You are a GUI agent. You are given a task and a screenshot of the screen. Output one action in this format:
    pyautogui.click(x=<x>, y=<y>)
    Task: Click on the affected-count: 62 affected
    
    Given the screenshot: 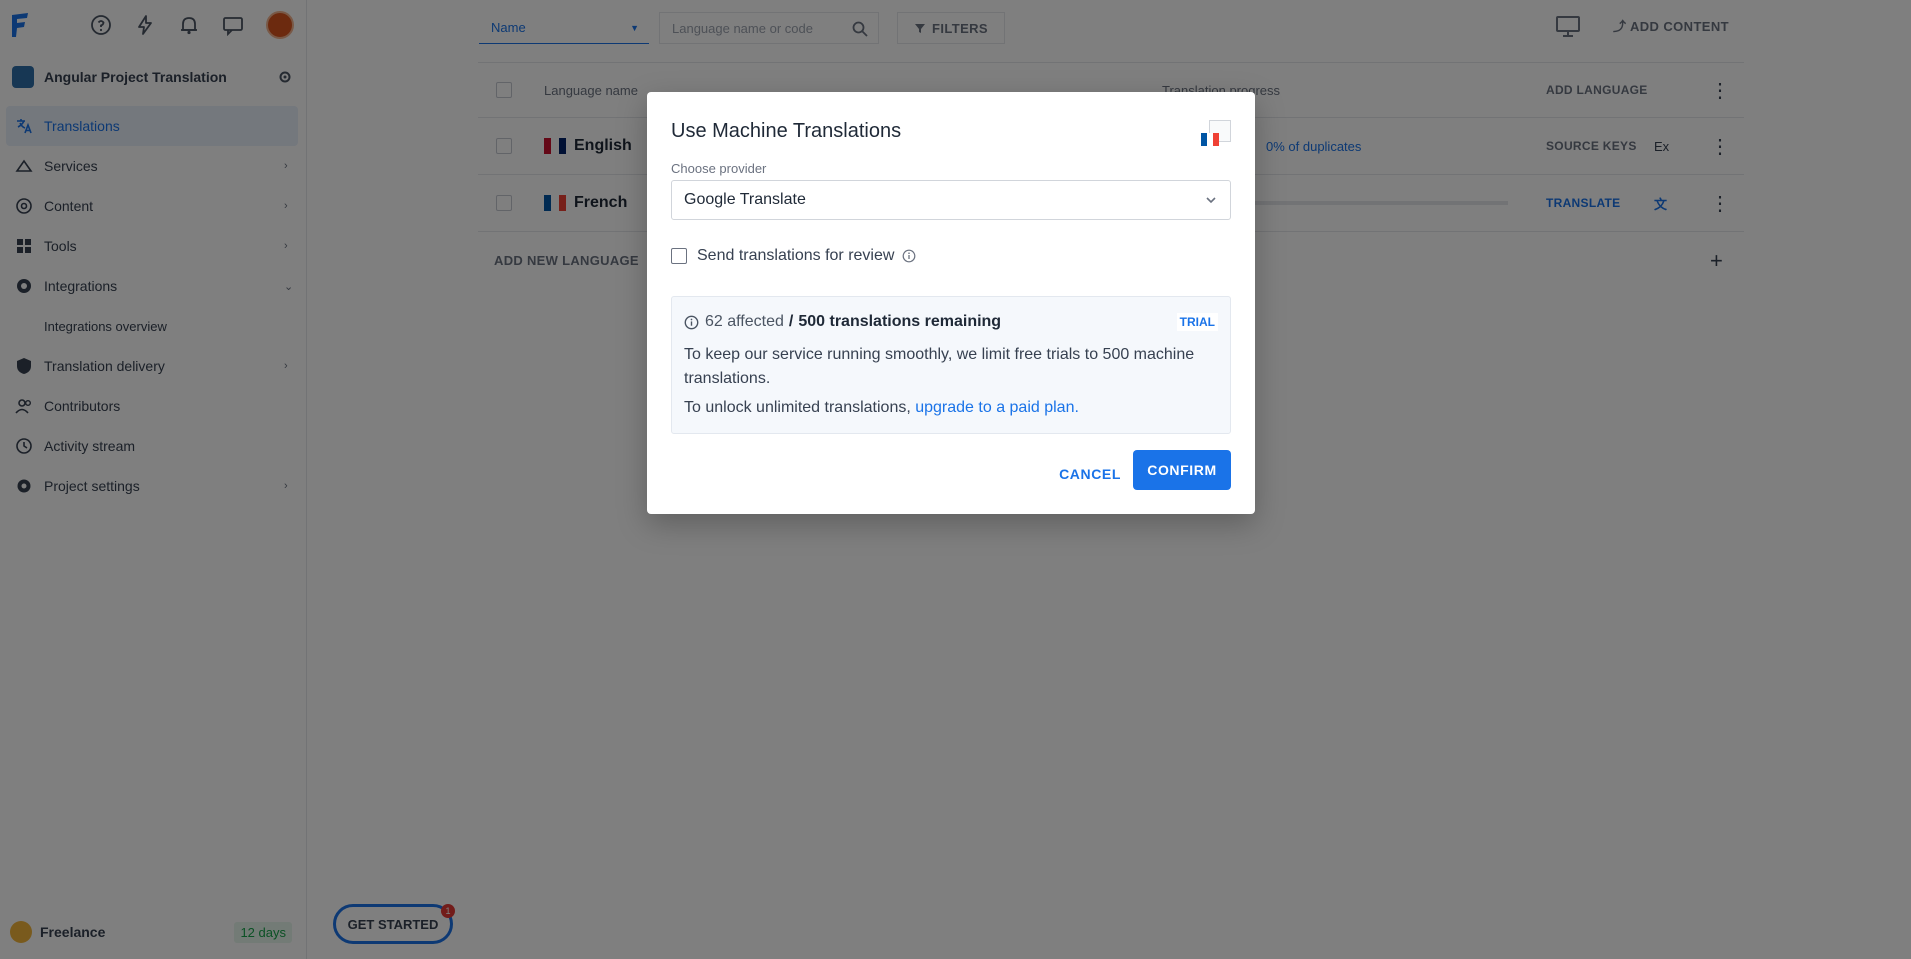 What is the action you would take?
    pyautogui.click(x=744, y=321)
    